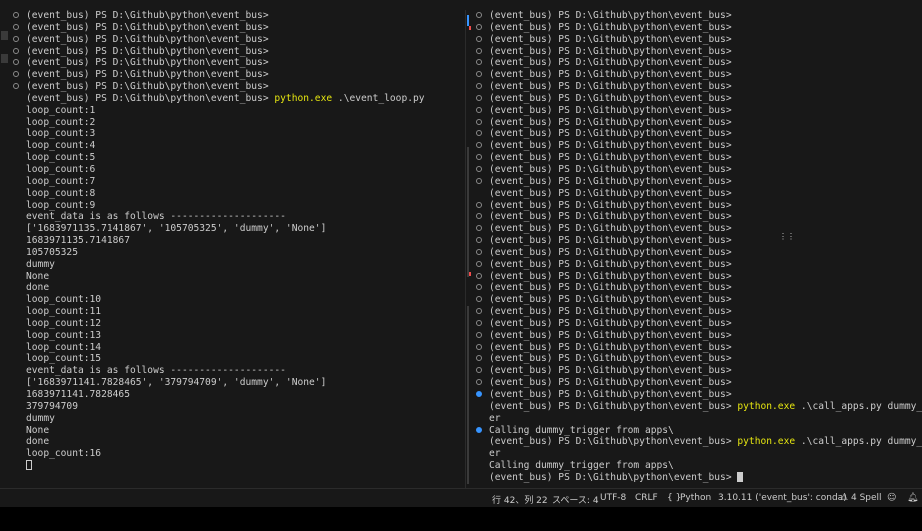  I want to click on language-mode: Python, so click(695, 498).